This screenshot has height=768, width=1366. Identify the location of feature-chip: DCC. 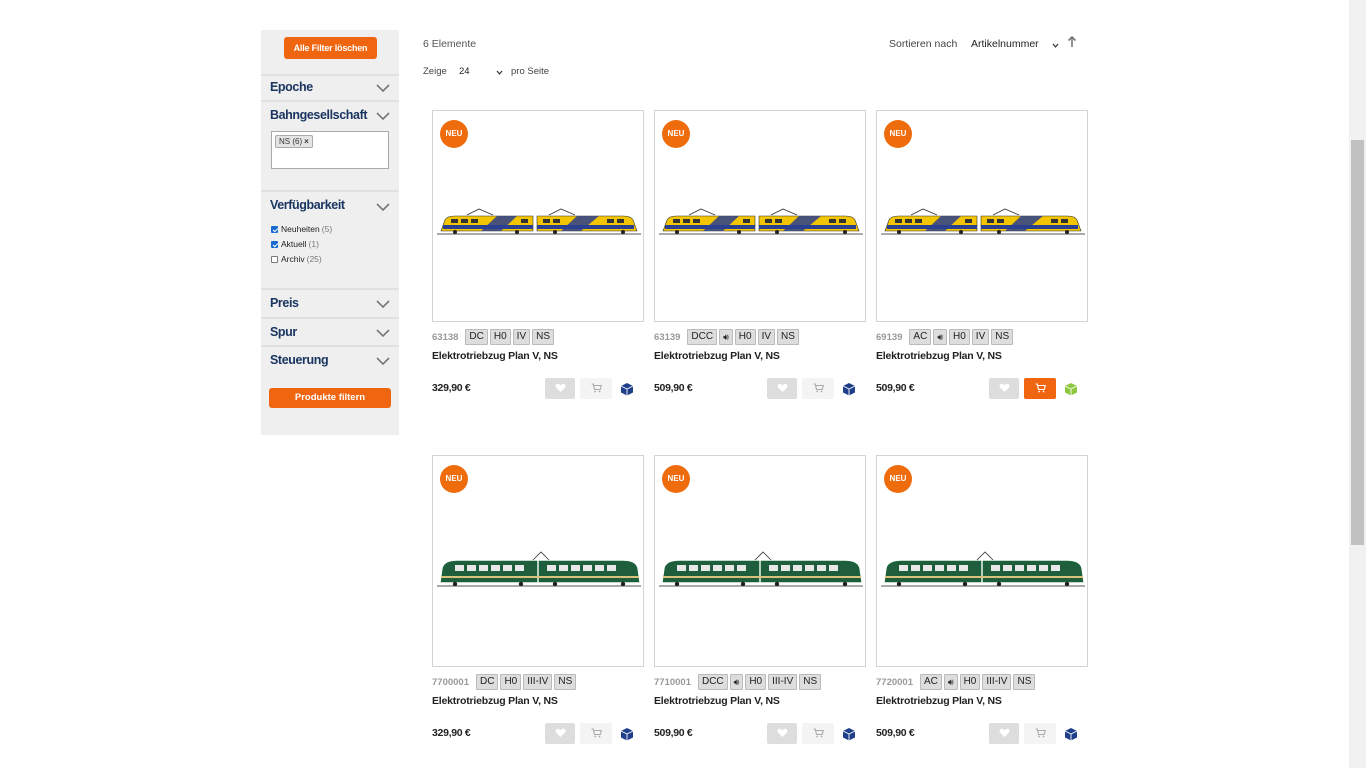
(712, 682).